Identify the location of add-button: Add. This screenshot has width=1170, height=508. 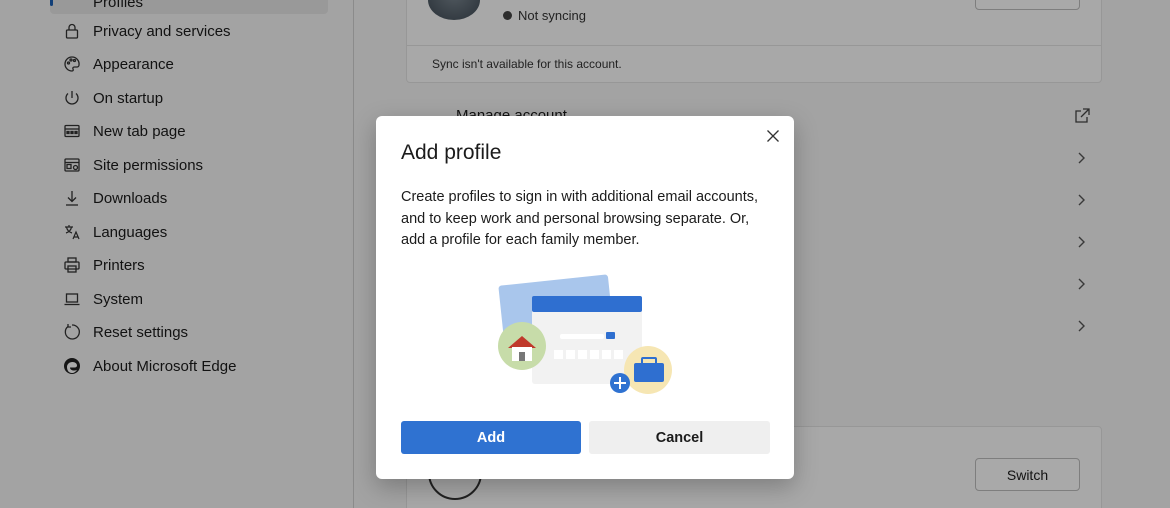
(491, 437).